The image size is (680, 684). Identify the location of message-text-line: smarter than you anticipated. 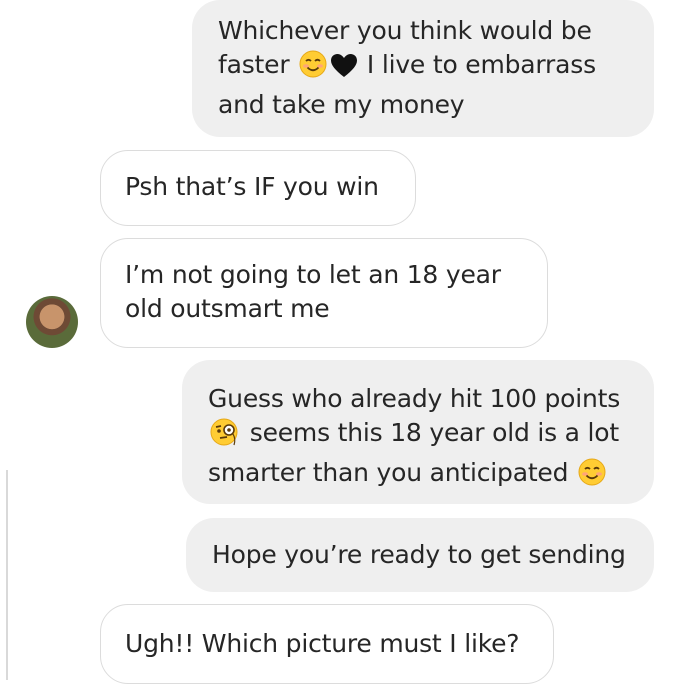
(431, 476).